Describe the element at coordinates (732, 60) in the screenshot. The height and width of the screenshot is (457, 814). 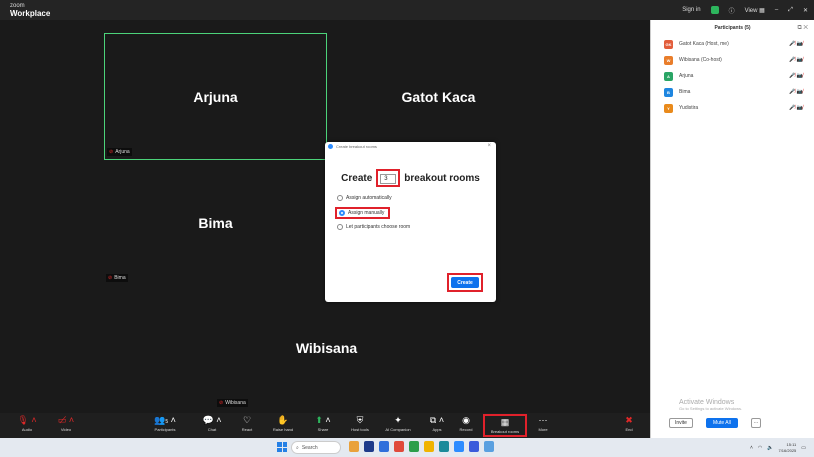
I see `participant-row: W Wibisana (Co-host) 🎤̸ 📷̸` at that location.